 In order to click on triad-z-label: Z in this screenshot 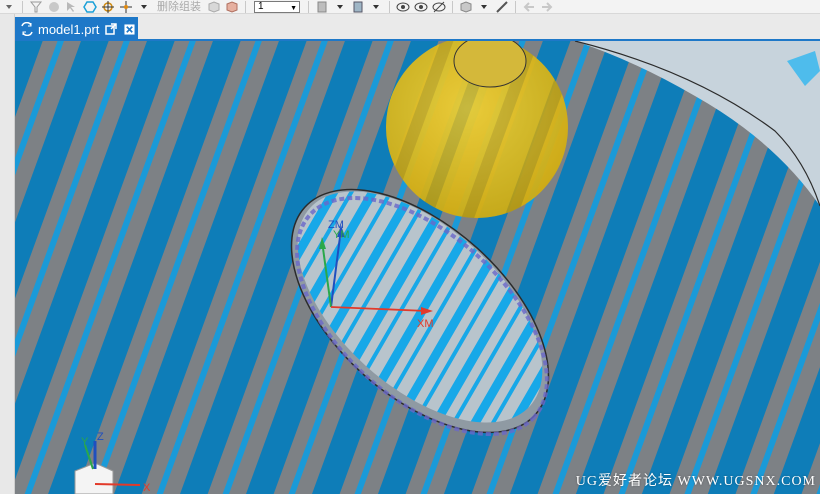, I will do `click(100, 437)`.